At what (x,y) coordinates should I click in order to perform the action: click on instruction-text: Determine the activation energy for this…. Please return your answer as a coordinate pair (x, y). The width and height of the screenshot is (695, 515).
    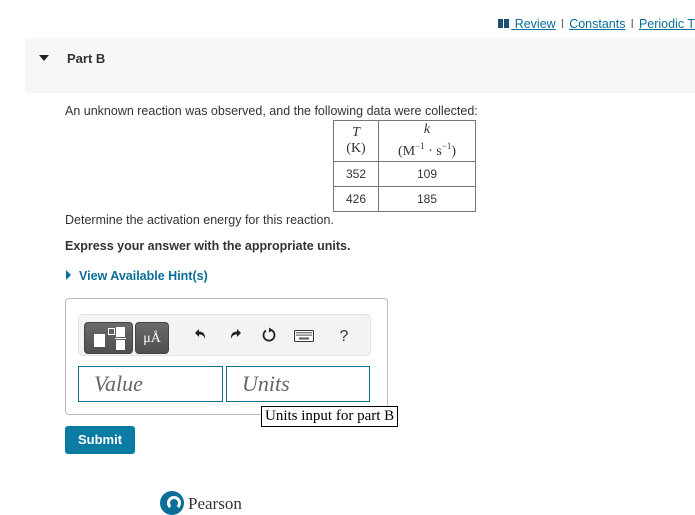
    Looking at the image, I should click on (199, 220).